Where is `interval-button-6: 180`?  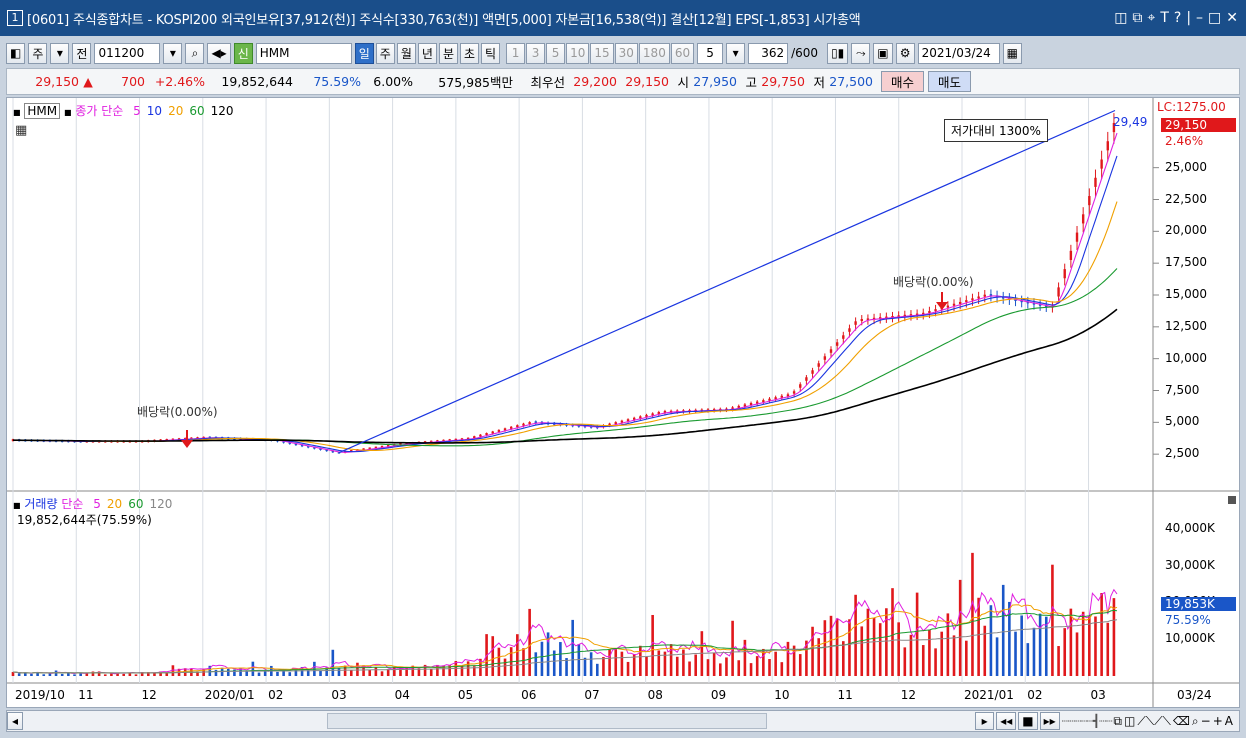 interval-button-6: 180 is located at coordinates (654, 53).